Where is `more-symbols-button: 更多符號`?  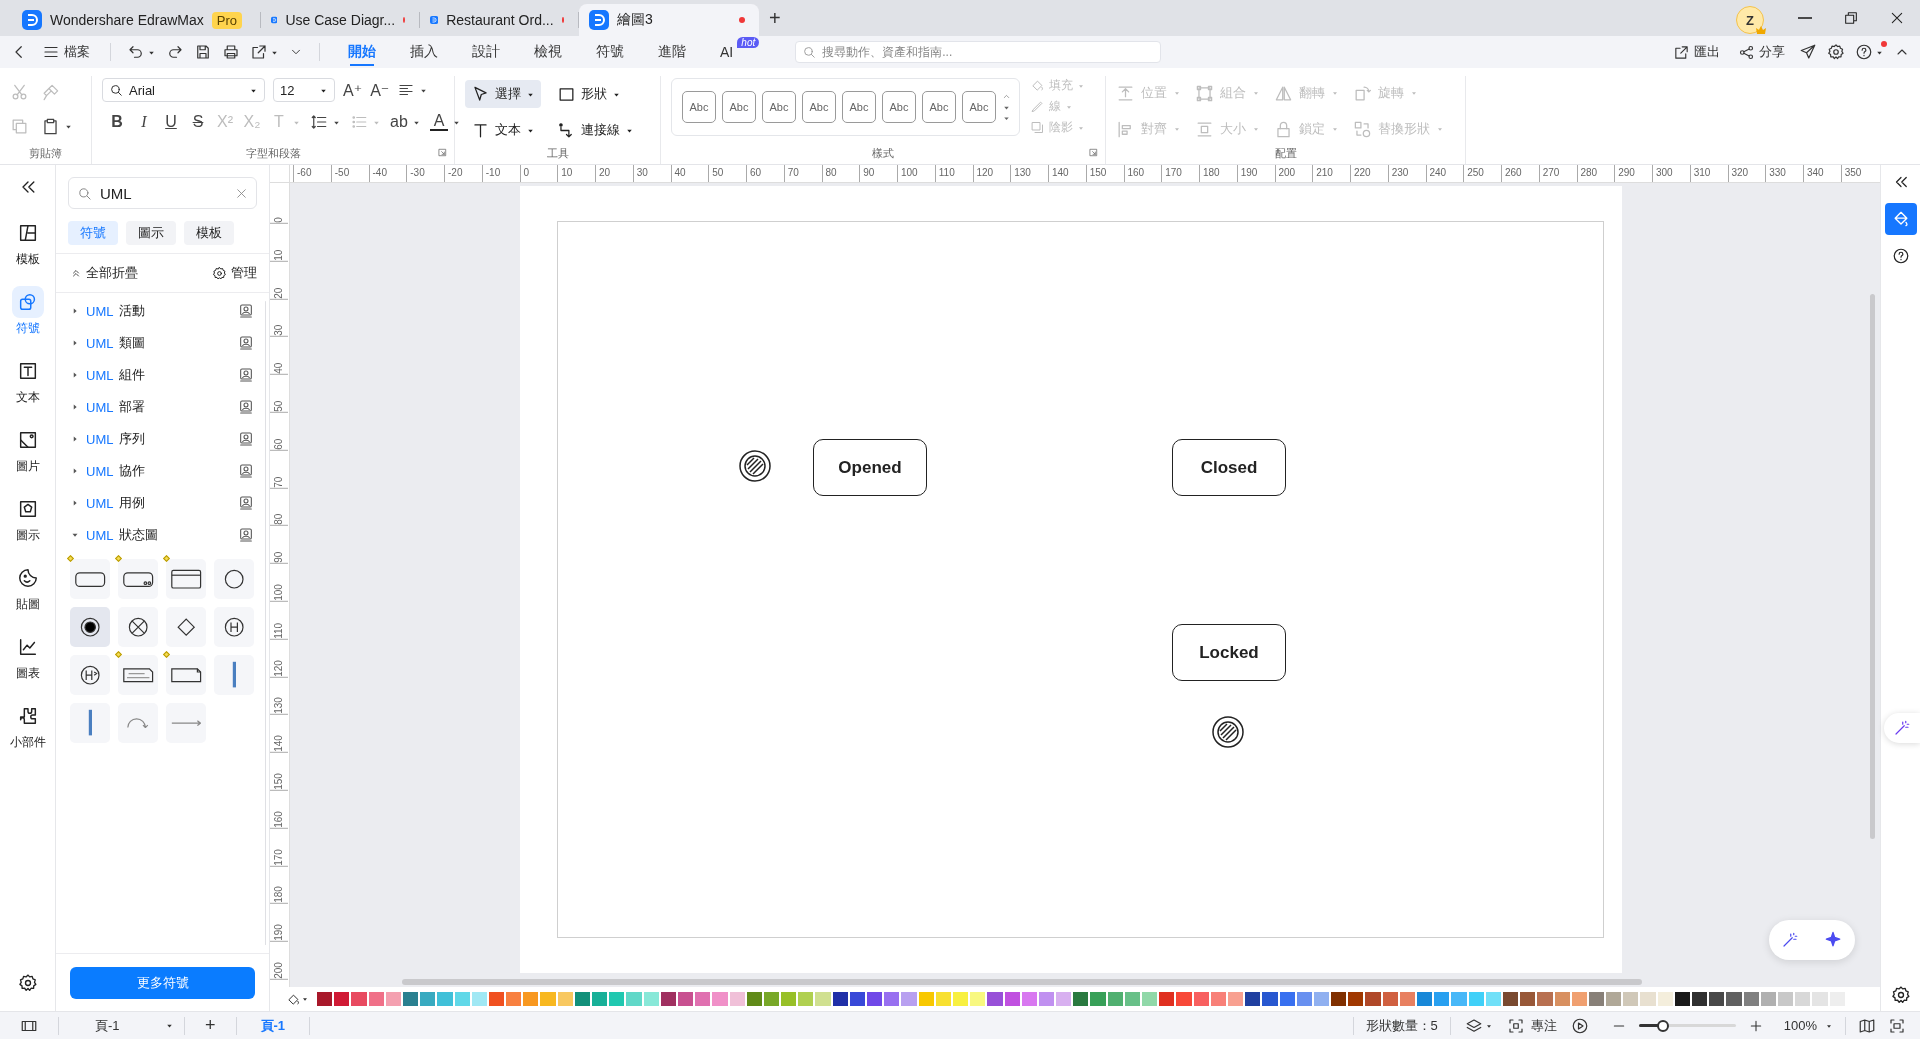 more-symbols-button: 更多符號 is located at coordinates (162, 982).